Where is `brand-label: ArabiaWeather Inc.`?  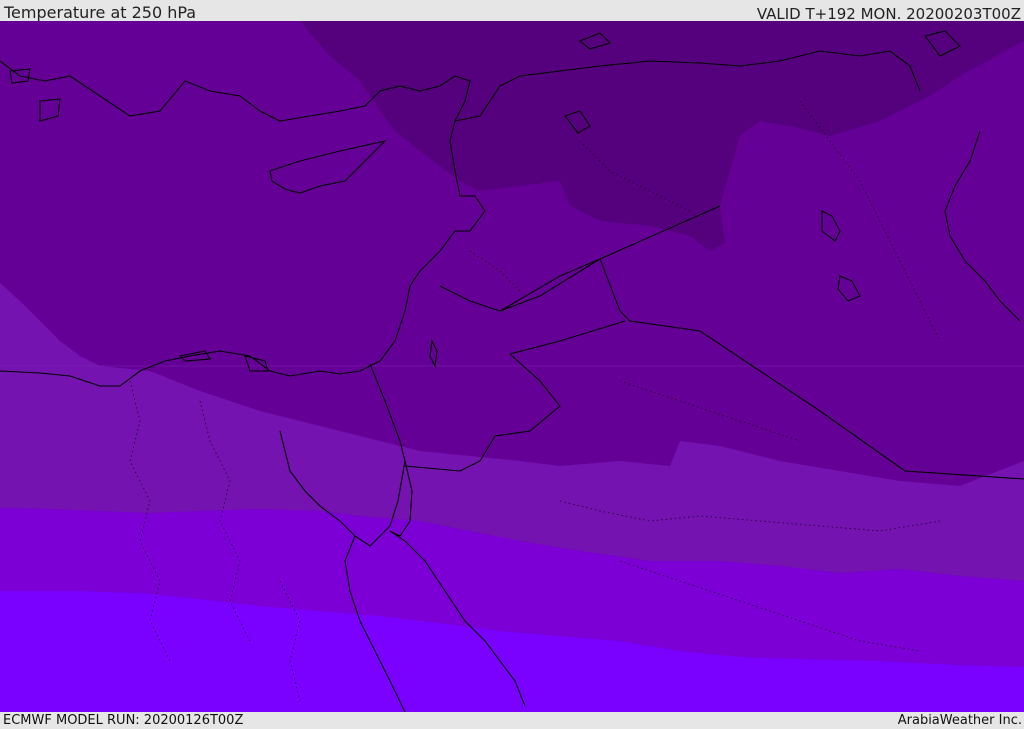
brand-label: ArabiaWeather Inc. is located at coordinates (959, 720).